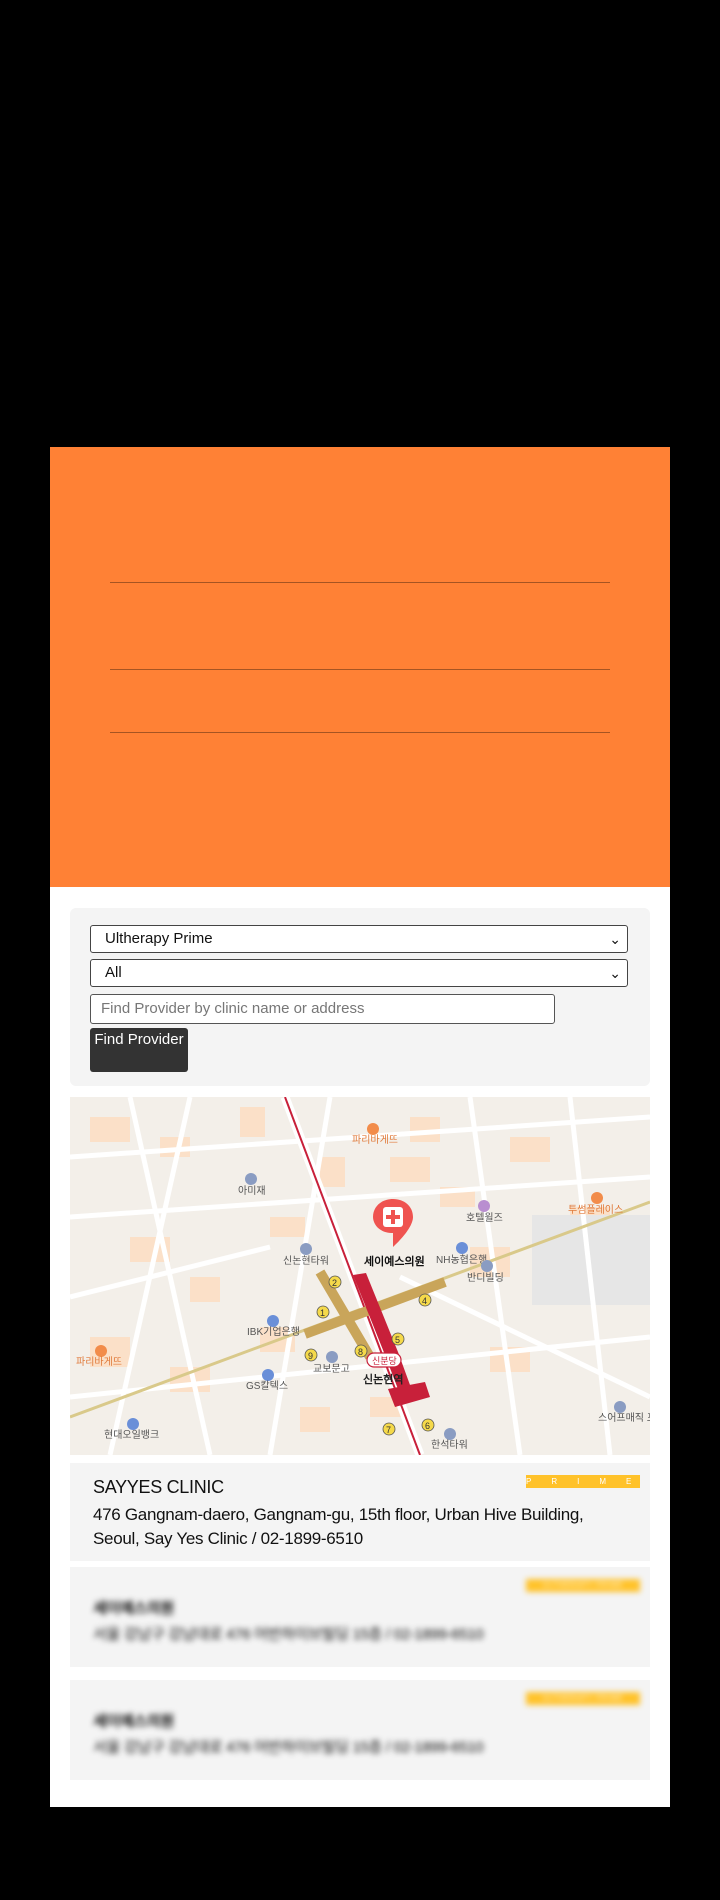 This screenshot has height=1900, width=720. What do you see at coordinates (427, 1426) in the screenshot?
I see `svg-text: 6` at bounding box center [427, 1426].